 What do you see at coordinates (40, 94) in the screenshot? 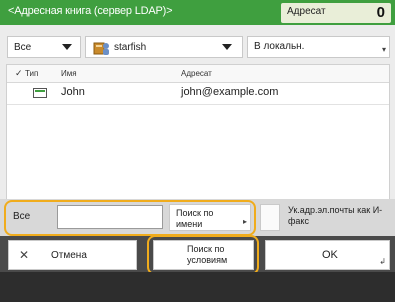
I see `email-type-icon` at bounding box center [40, 94].